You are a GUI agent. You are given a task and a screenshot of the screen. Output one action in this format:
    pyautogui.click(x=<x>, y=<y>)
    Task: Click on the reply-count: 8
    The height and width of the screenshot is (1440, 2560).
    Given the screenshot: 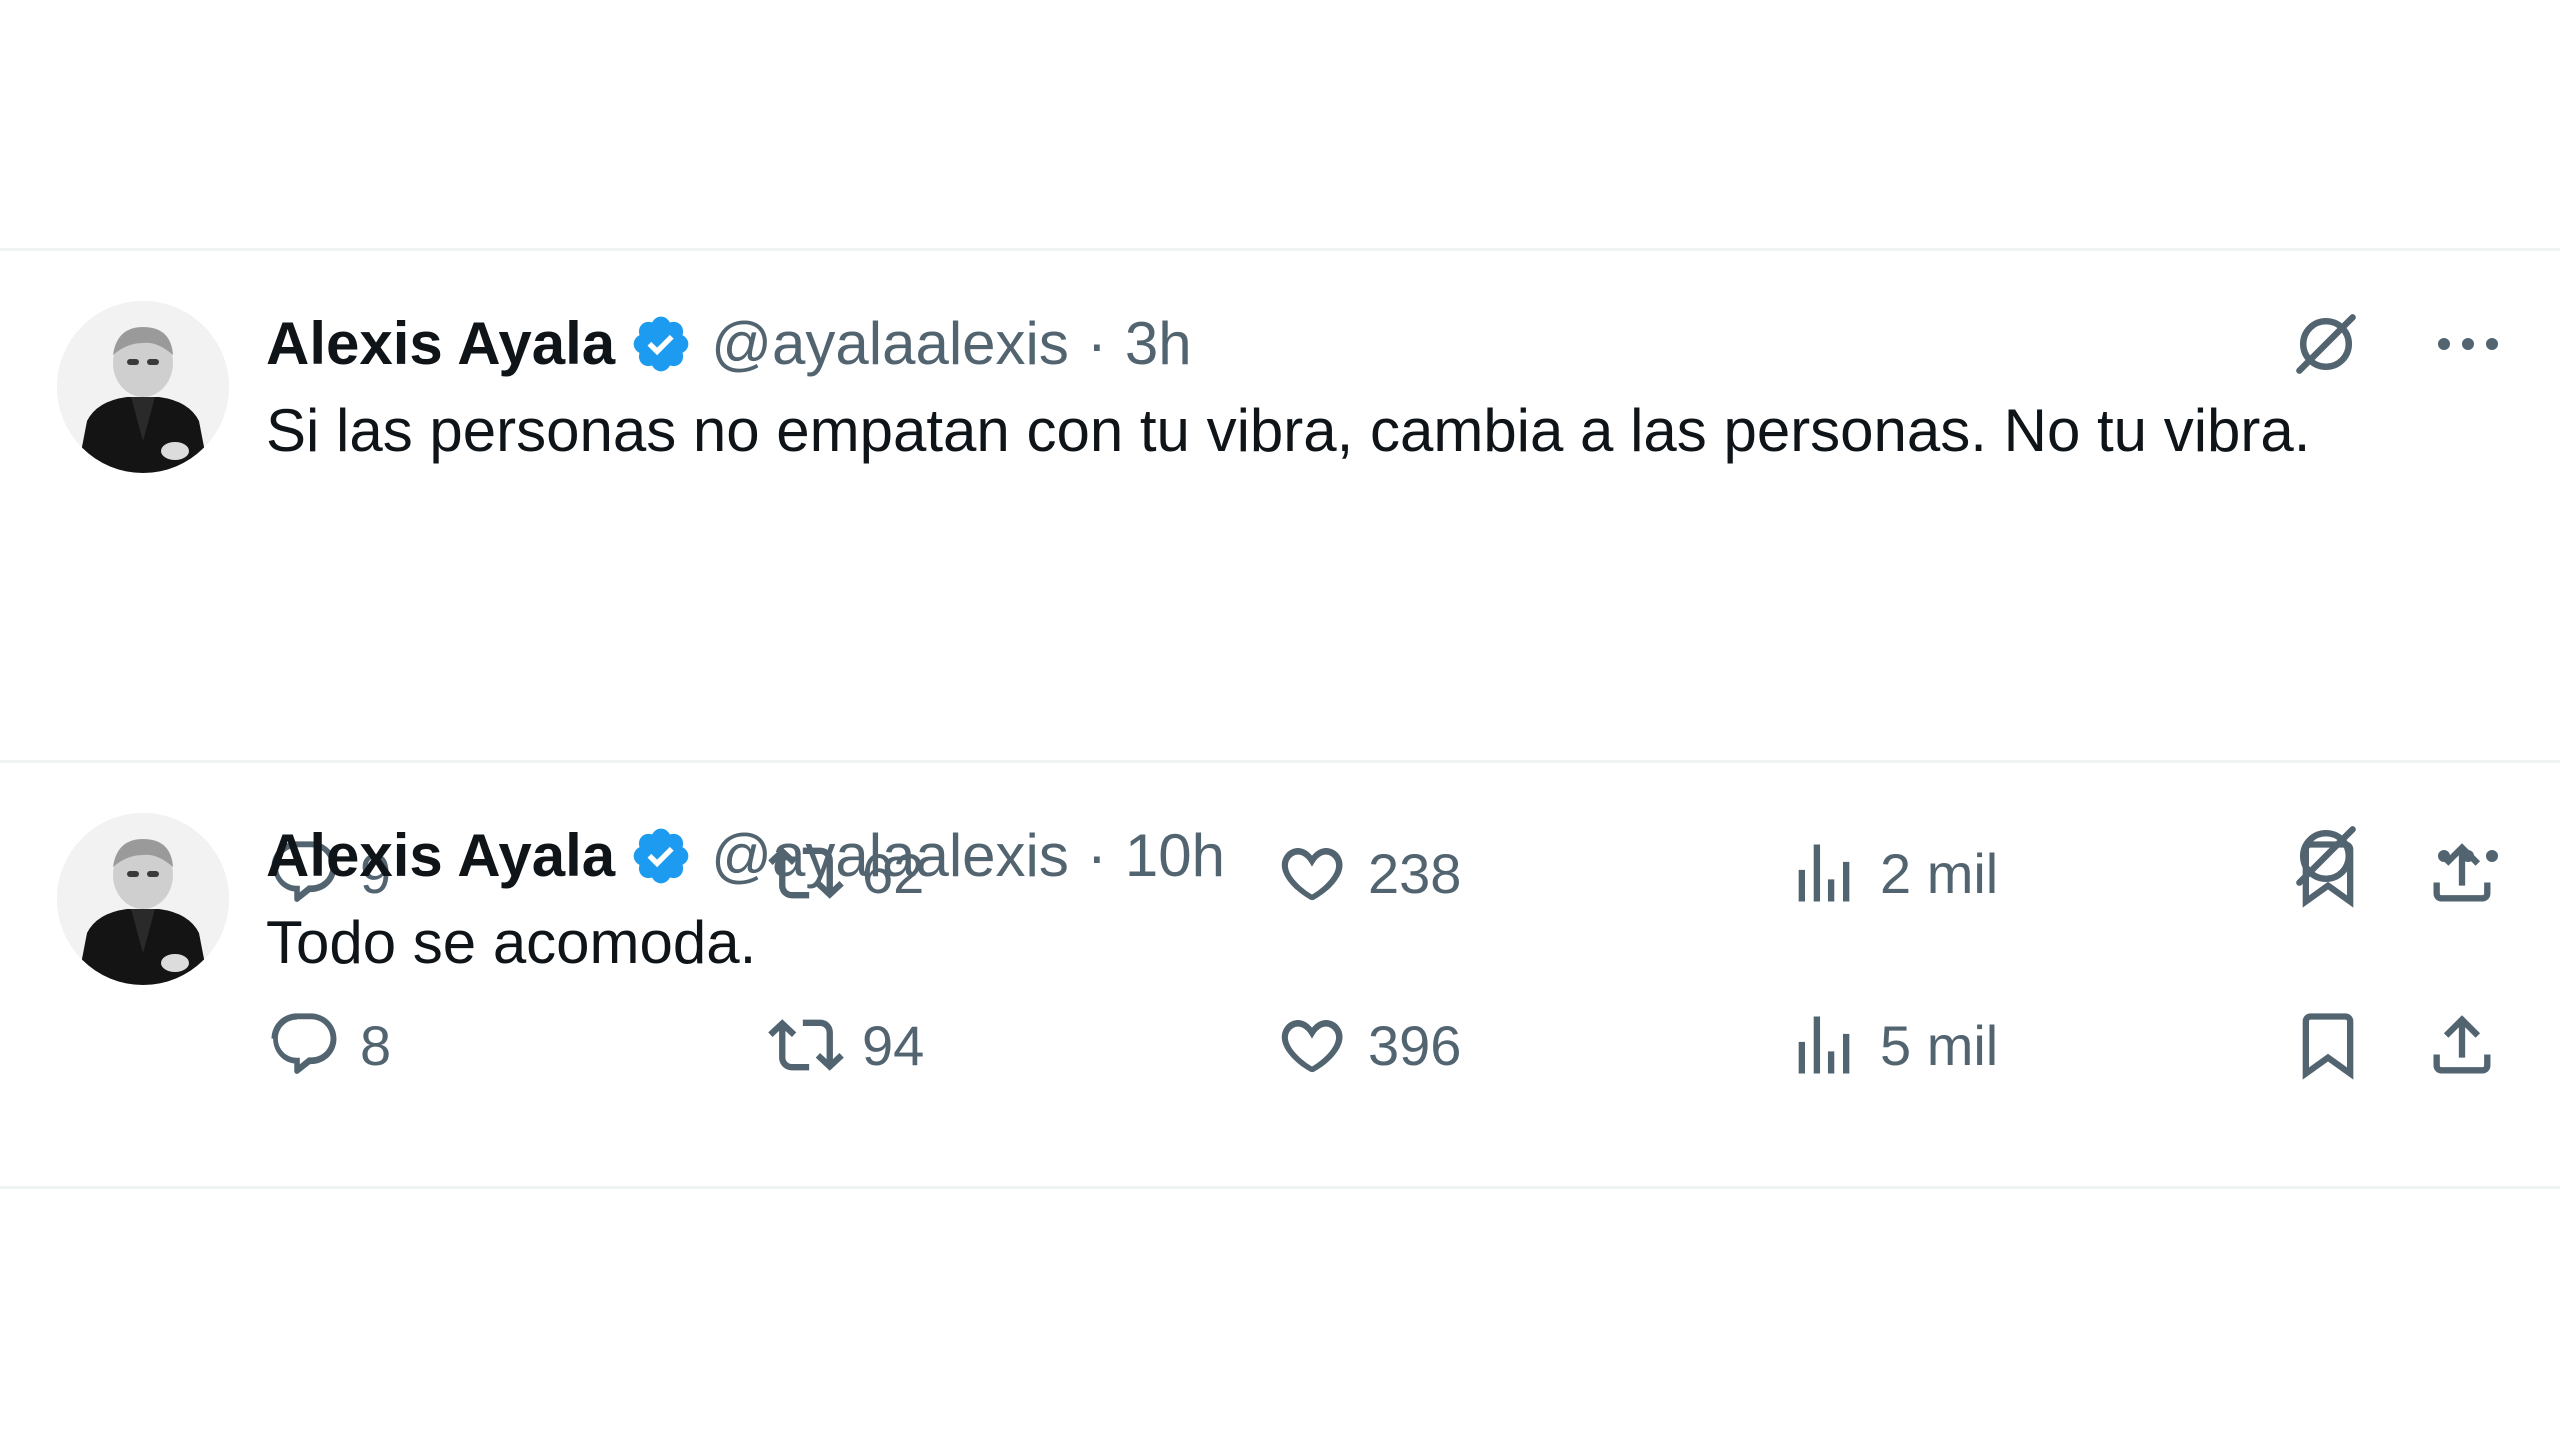 What is the action you would take?
    pyautogui.click(x=376, y=1045)
    